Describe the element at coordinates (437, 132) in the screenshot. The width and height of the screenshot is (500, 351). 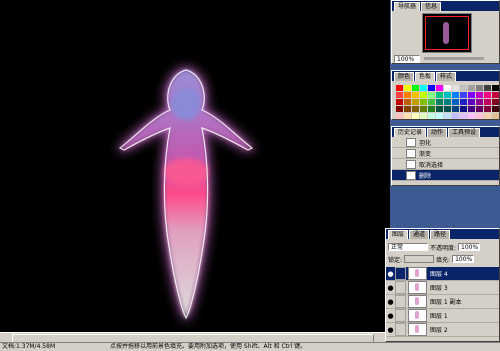
I see `tab-actions: 动作` at that location.